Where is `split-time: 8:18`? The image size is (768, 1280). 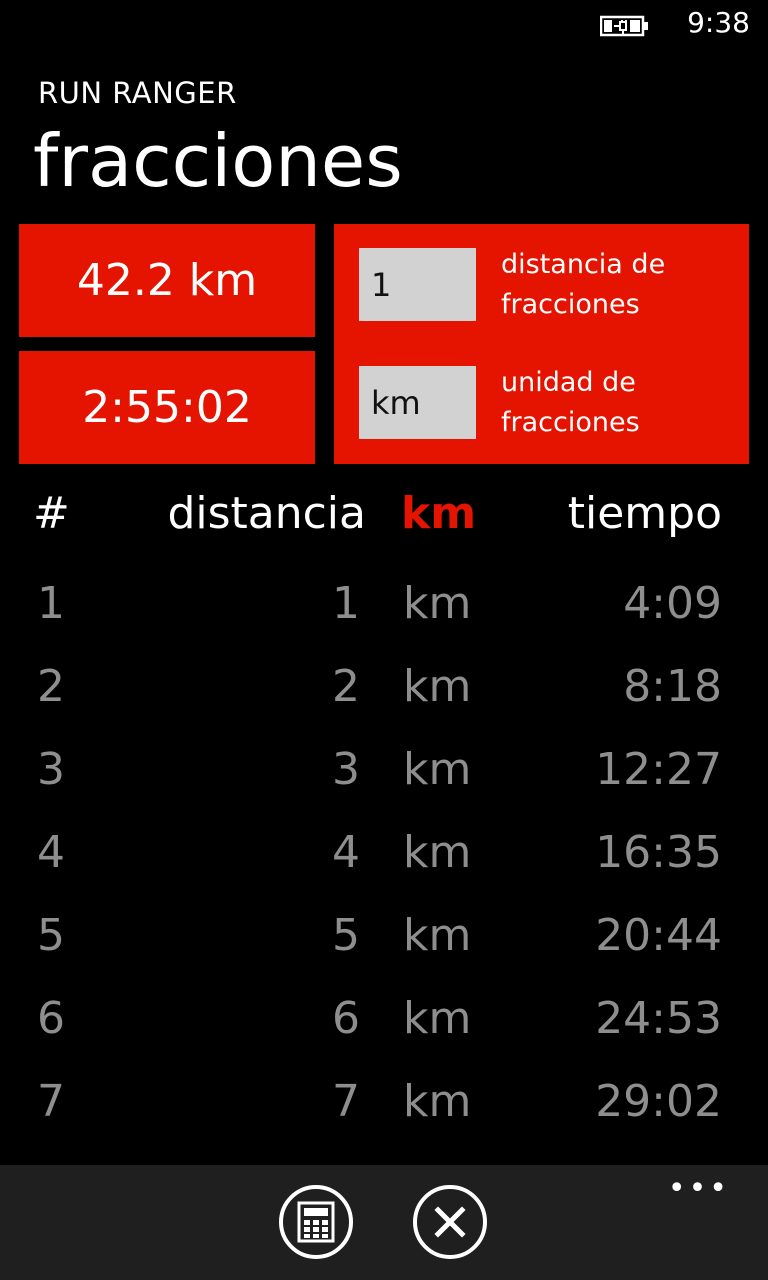
split-time: 8:18 is located at coordinates (672, 686).